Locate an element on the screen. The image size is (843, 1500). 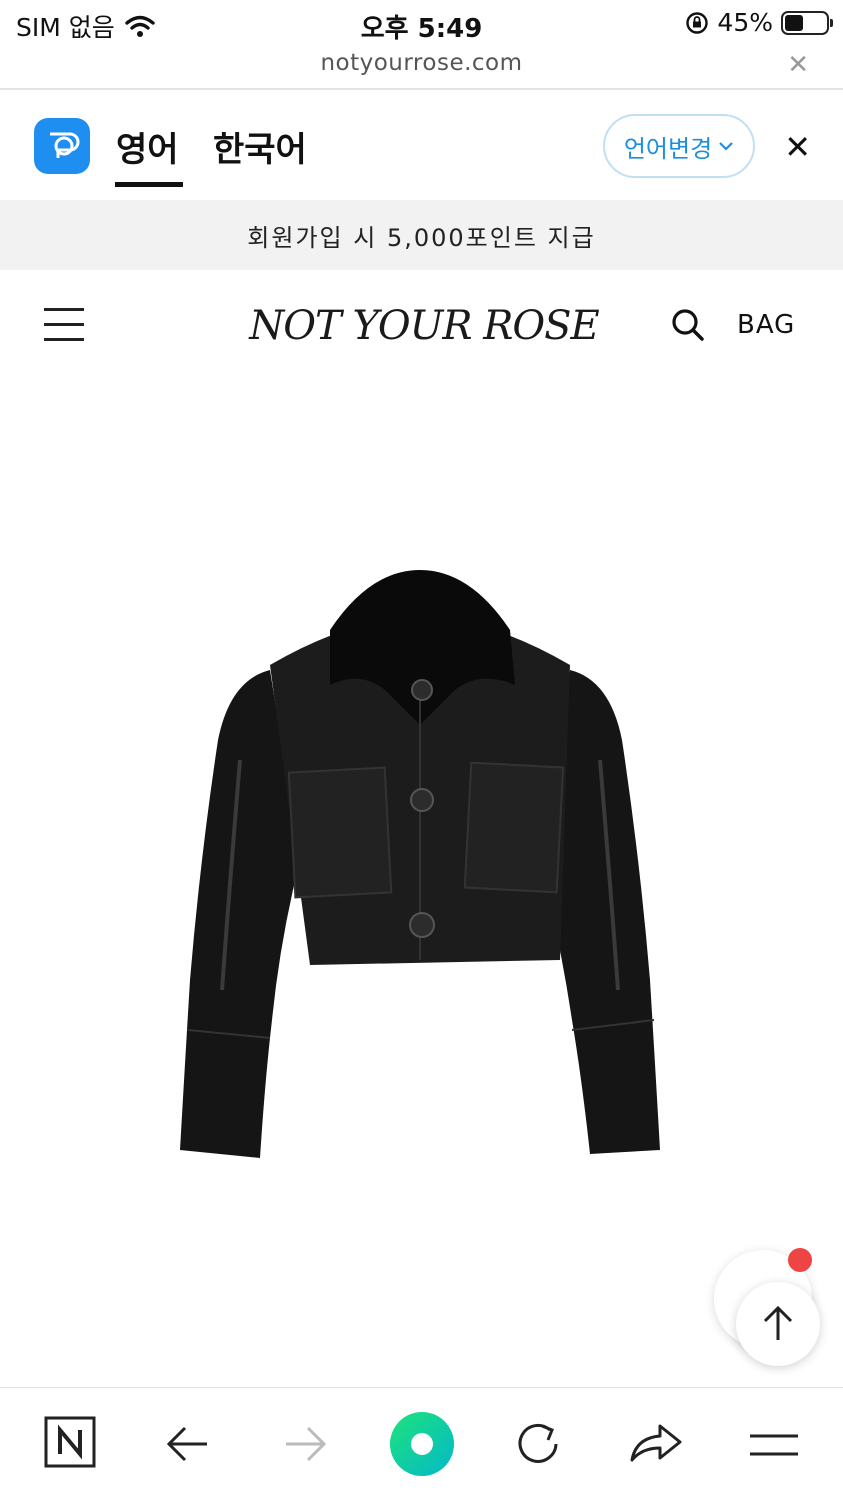
tab-korean: 한국어 is located at coordinates (260, 146).